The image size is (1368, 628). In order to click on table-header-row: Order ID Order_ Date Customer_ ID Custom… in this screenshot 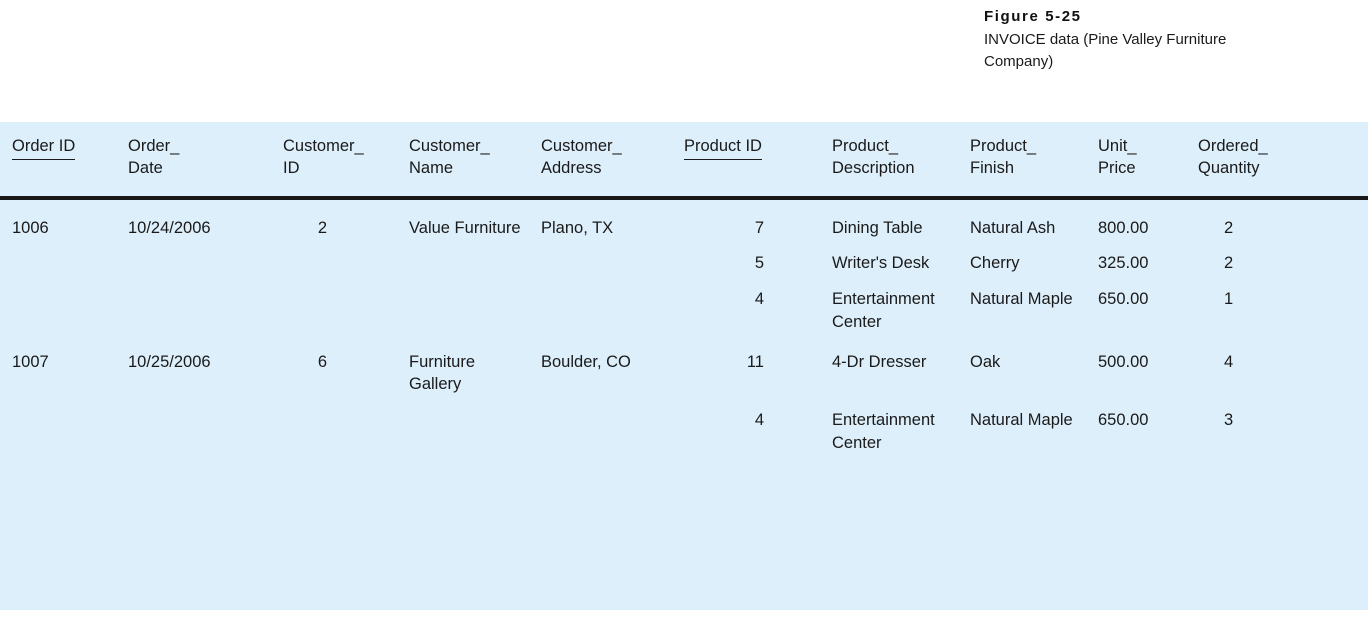, I will do `click(684, 161)`.